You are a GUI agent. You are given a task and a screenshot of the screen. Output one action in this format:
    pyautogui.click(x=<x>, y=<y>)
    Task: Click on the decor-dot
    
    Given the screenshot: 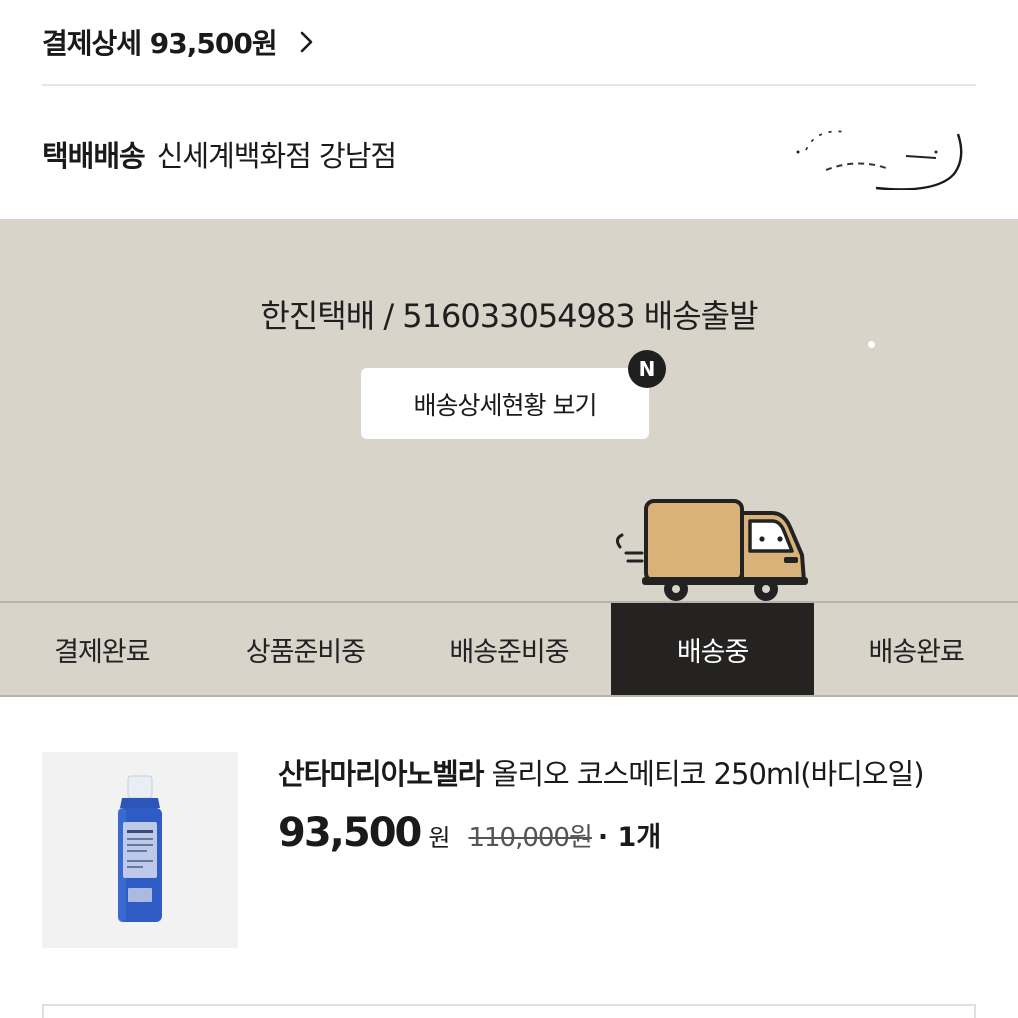 What is the action you would take?
    pyautogui.click(x=871, y=344)
    